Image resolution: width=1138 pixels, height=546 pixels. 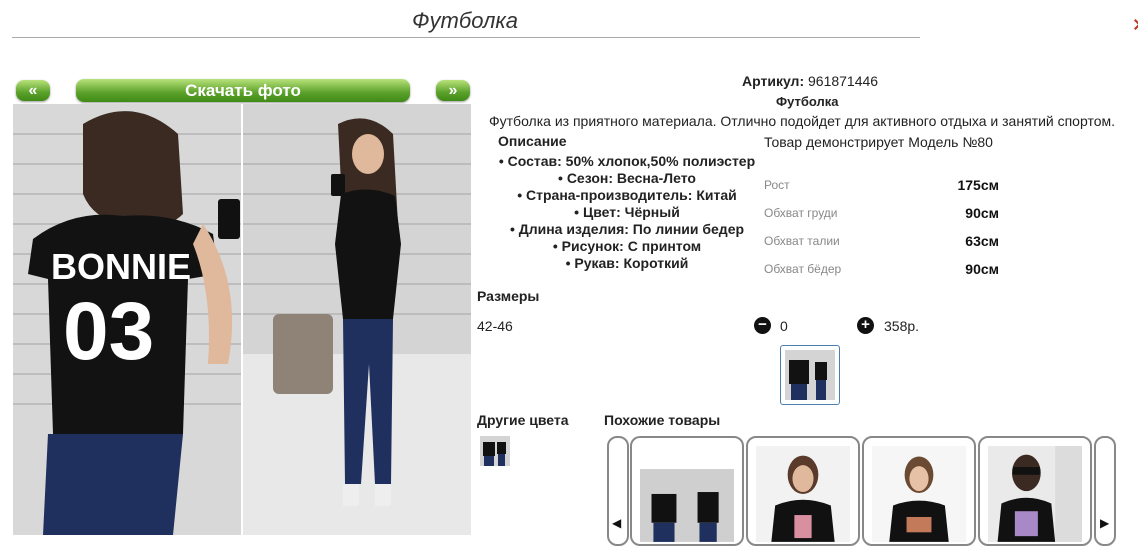 What do you see at coordinates (627, 263) in the screenshot?
I see `property-item: • Рукав: Короткий` at bounding box center [627, 263].